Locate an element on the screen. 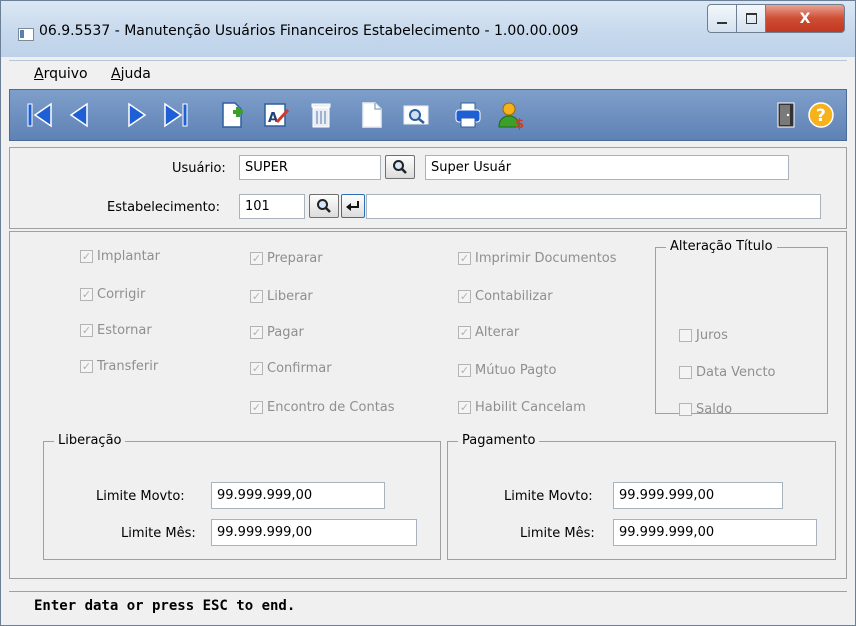 The width and height of the screenshot is (856, 626). new-doc-icon is located at coordinates (372, 115).